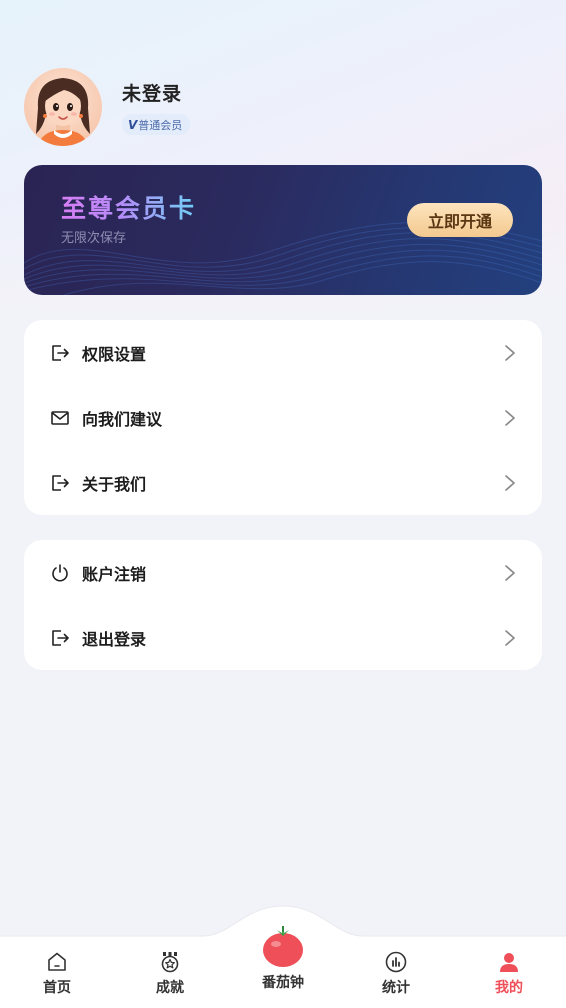 The width and height of the screenshot is (566, 1008). Describe the element at coordinates (396, 973) in the screenshot. I see `tab-stats: 统计` at that location.